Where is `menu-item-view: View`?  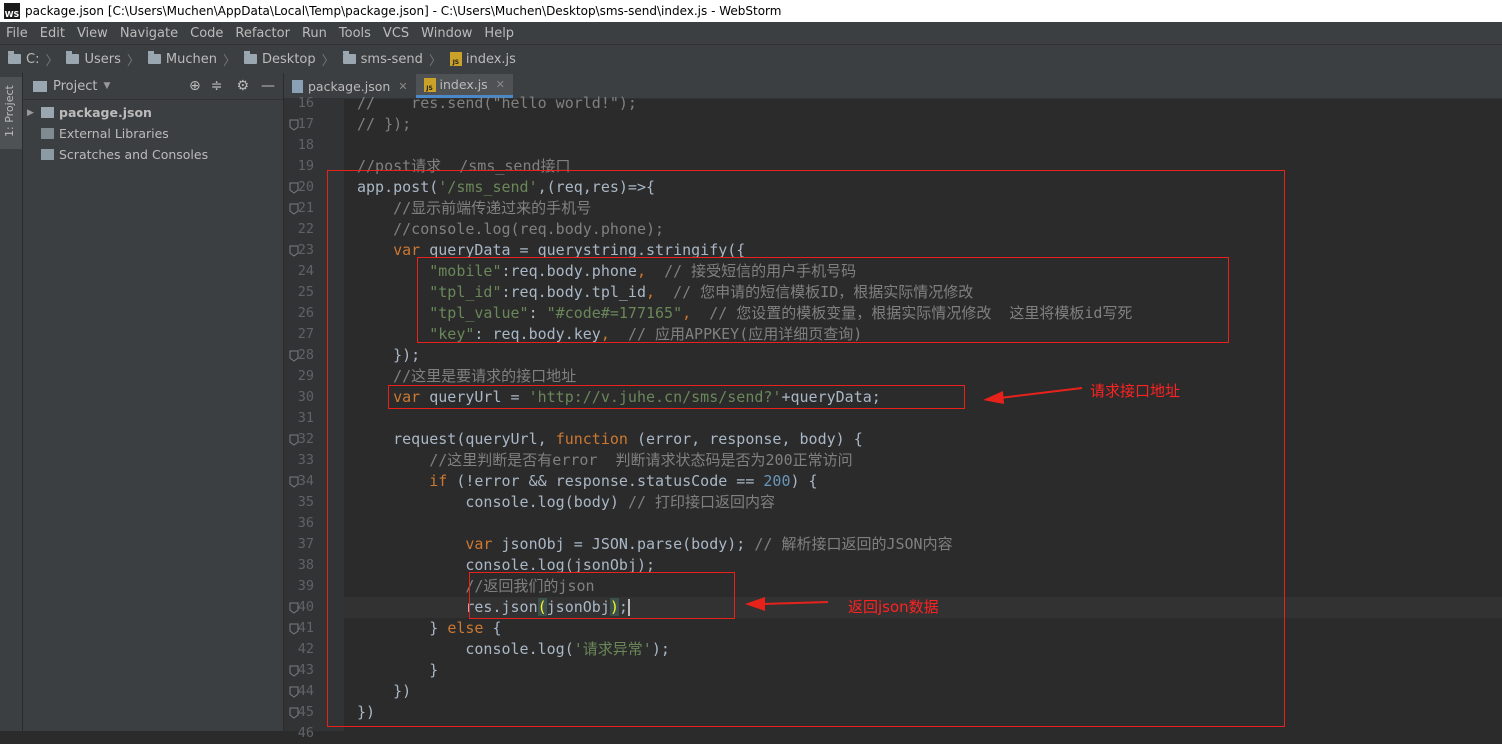
menu-item-view: View is located at coordinates (92, 33).